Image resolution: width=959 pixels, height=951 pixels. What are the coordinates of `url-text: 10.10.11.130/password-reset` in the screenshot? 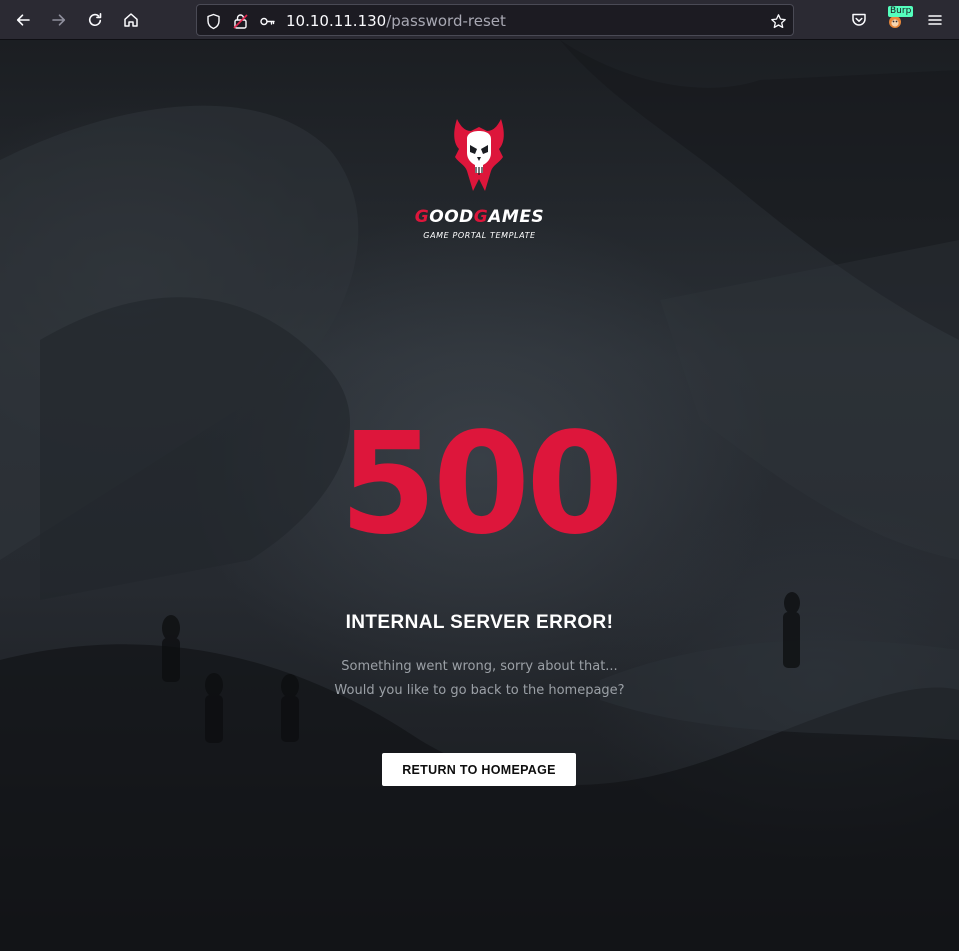 It's located at (396, 21).